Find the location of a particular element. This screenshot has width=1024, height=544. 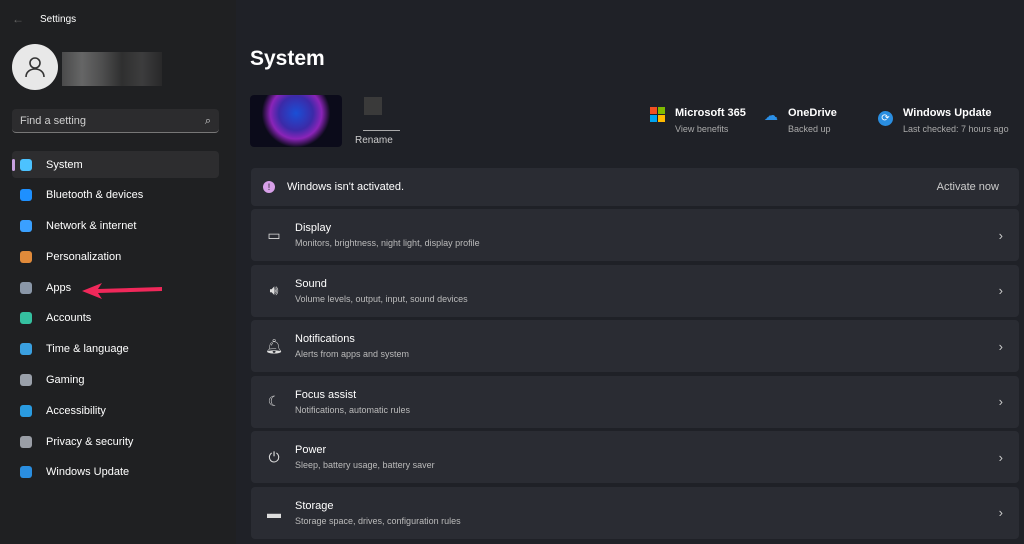

sidebar-item-gaming: Gaming is located at coordinates (115, 380).